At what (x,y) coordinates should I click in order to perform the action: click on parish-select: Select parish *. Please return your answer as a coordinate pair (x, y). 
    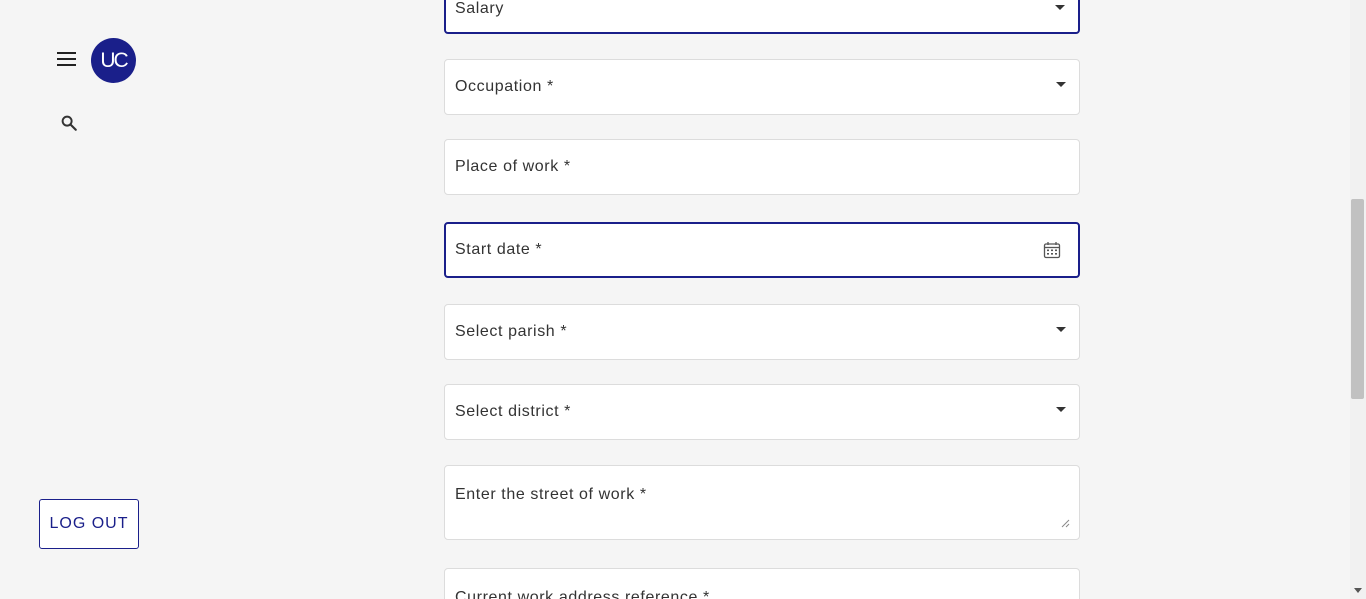
    Looking at the image, I should click on (762, 332).